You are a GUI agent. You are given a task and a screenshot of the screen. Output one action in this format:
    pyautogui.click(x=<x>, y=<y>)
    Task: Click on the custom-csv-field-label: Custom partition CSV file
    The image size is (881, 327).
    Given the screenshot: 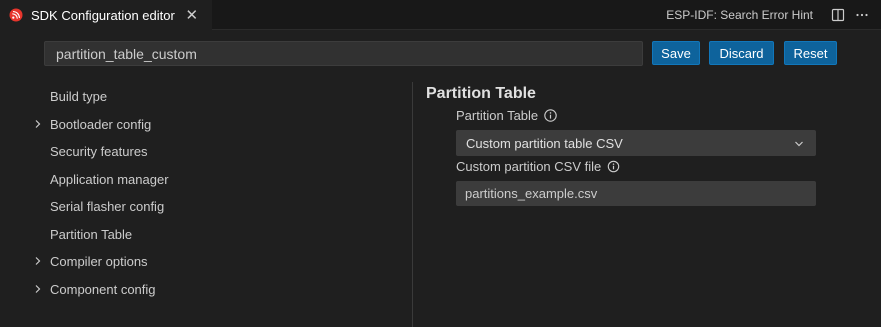 What is the action you would take?
    pyautogui.click(x=538, y=166)
    